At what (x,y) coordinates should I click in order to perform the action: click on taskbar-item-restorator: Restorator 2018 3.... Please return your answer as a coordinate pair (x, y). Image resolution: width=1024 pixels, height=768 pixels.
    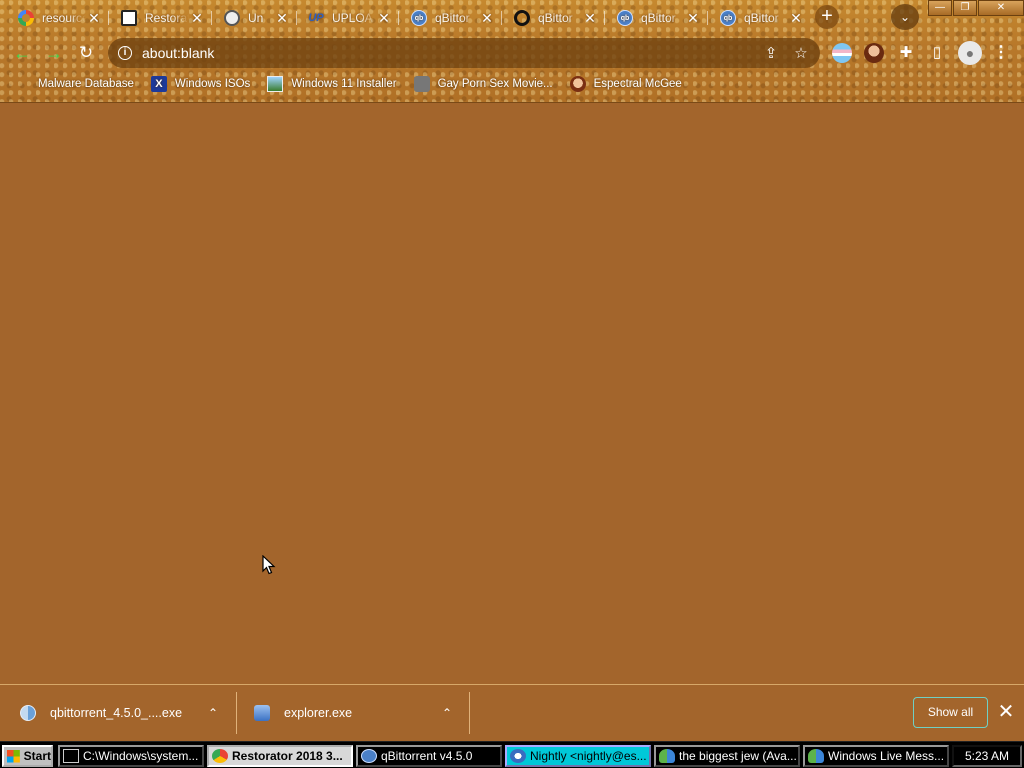
    Looking at the image, I should click on (280, 756).